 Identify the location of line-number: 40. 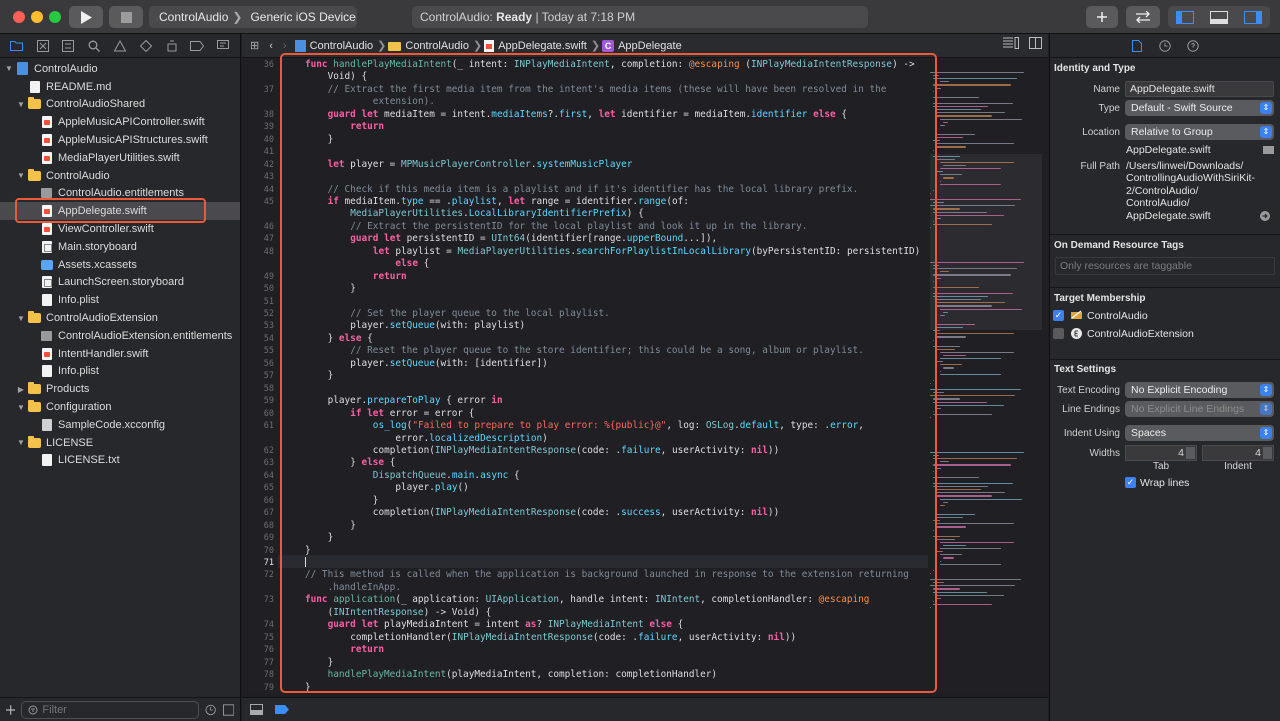
(269, 140).